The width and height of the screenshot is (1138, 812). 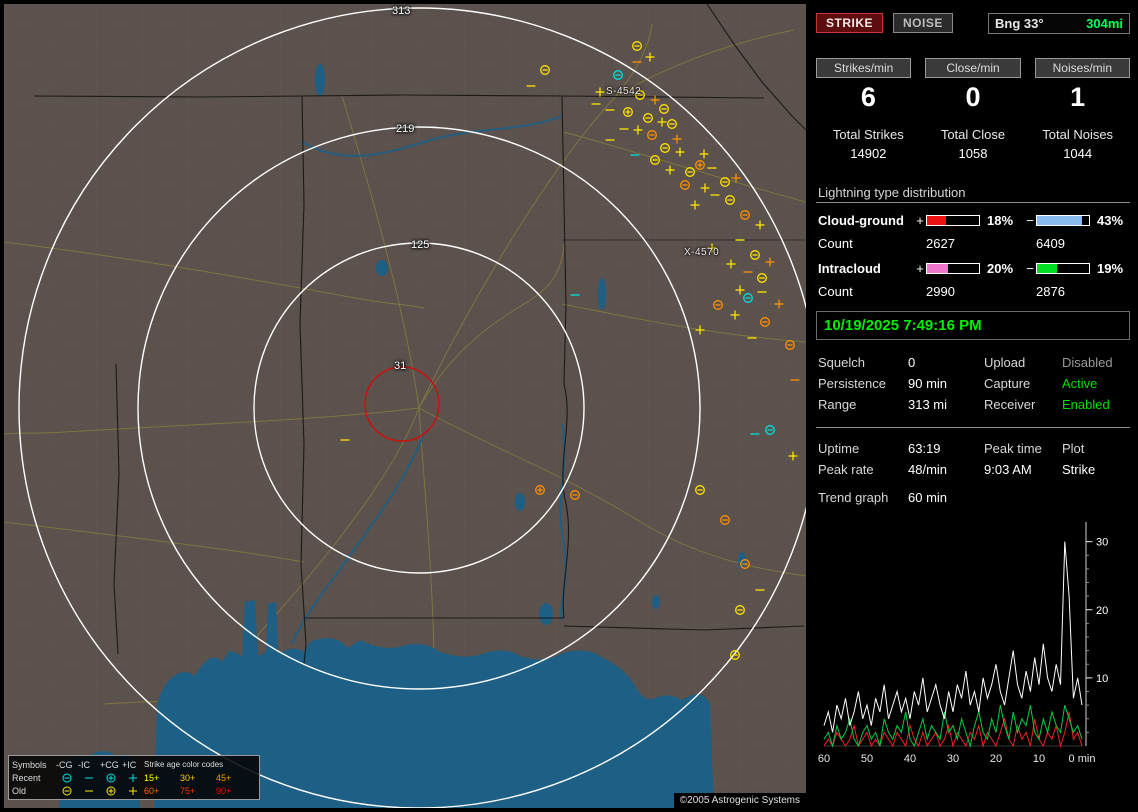 What do you see at coordinates (928, 469) in the screenshot?
I see `peak-rate-value: 48/min` at bounding box center [928, 469].